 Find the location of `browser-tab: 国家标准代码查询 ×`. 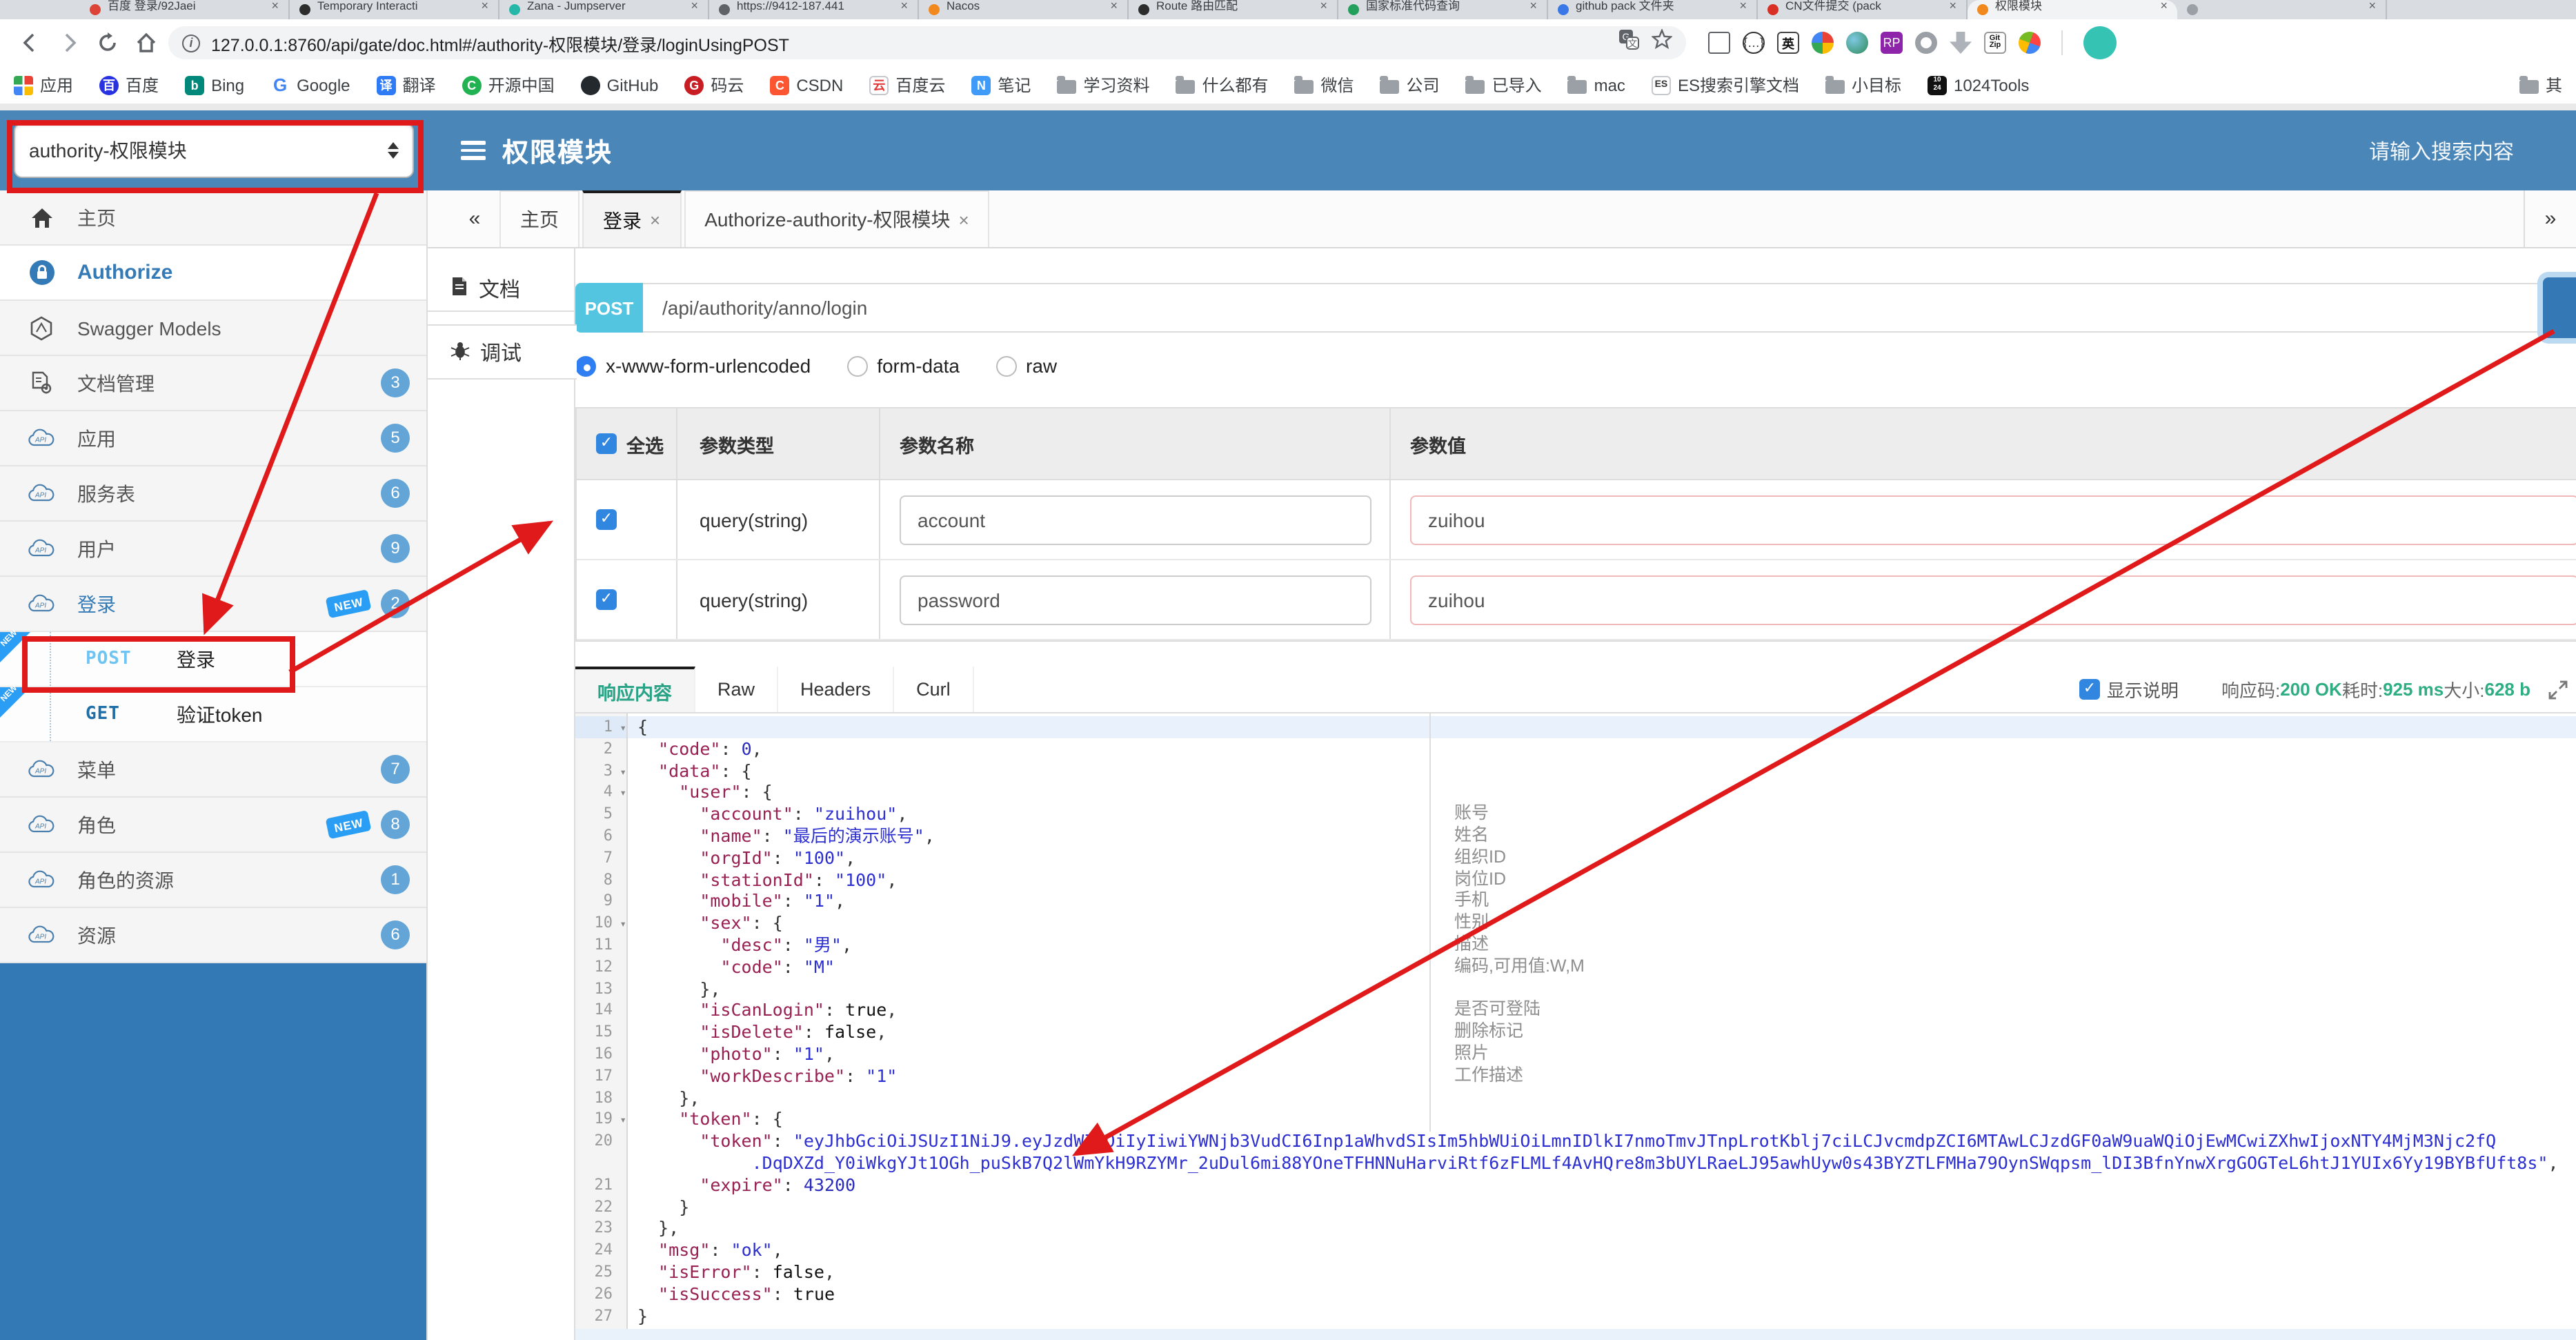

browser-tab: 国家标准代码查询 × is located at coordinates (1443, 9).